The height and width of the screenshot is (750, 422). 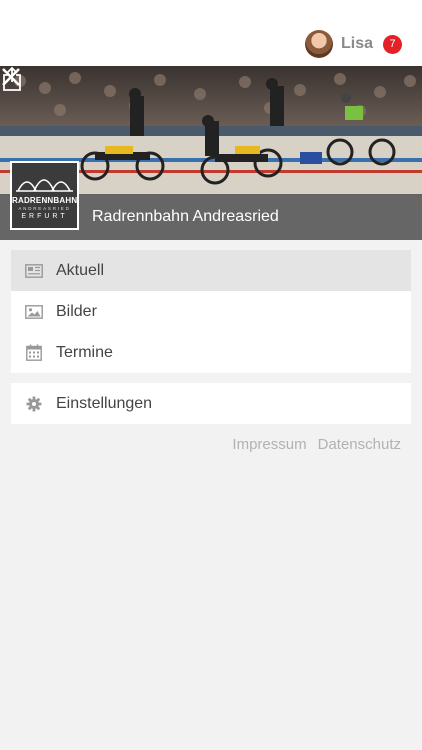 I want to click on logo-text-line2: ANDREASRIED, so click(x=44, y=208).